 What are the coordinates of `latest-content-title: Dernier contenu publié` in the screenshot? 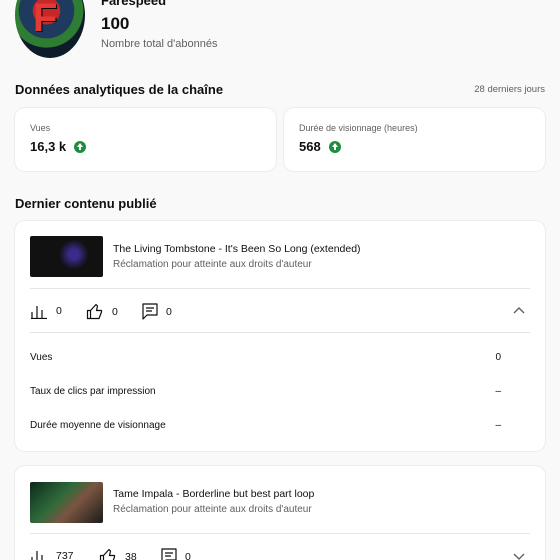 It's located at (86, 203).